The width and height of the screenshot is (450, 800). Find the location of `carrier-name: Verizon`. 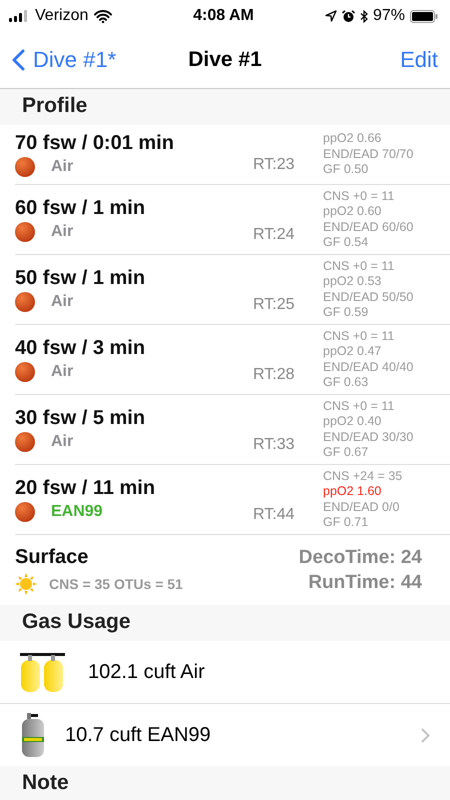

carrier-name: Verizon is located at coordinates (61, 16).